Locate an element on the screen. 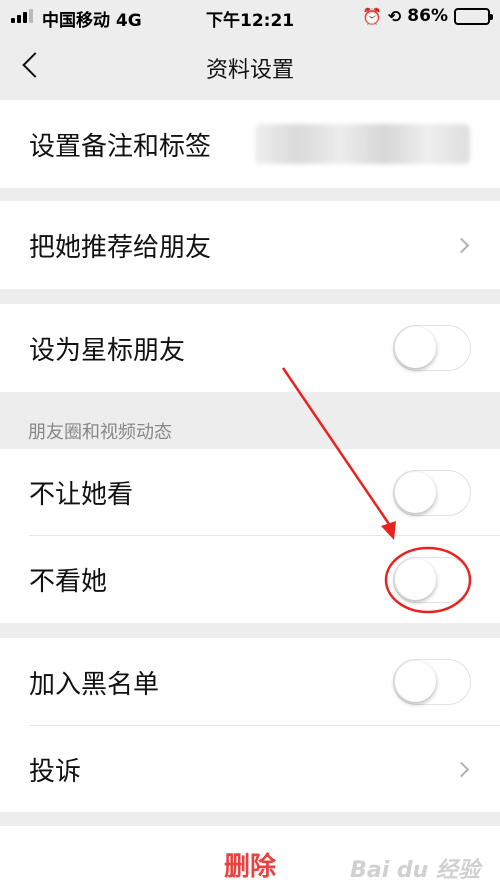 The height and width of the screenshot is (888, 500). dont-see-label: 不看她 is located at coordinates (68, 582).